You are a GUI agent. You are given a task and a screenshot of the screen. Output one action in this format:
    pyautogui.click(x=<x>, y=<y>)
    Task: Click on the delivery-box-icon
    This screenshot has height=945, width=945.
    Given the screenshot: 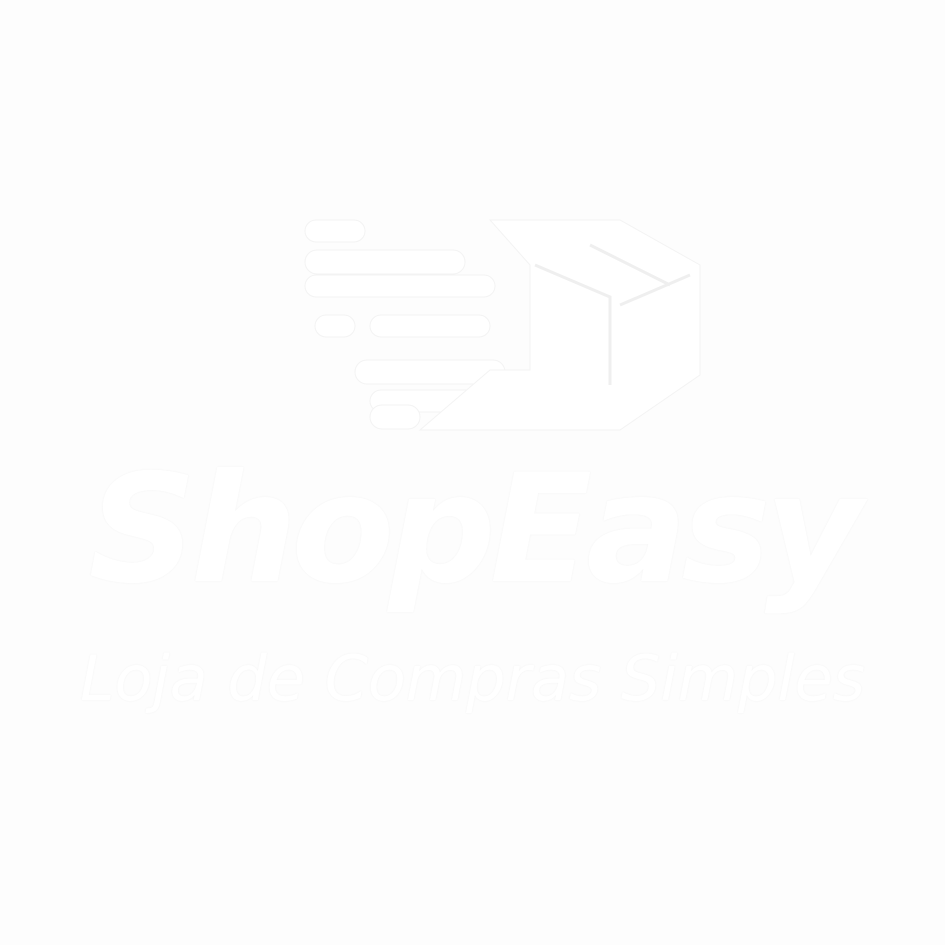 What is the action you would take?
    pyautogui.click(x=502, y=325)
    